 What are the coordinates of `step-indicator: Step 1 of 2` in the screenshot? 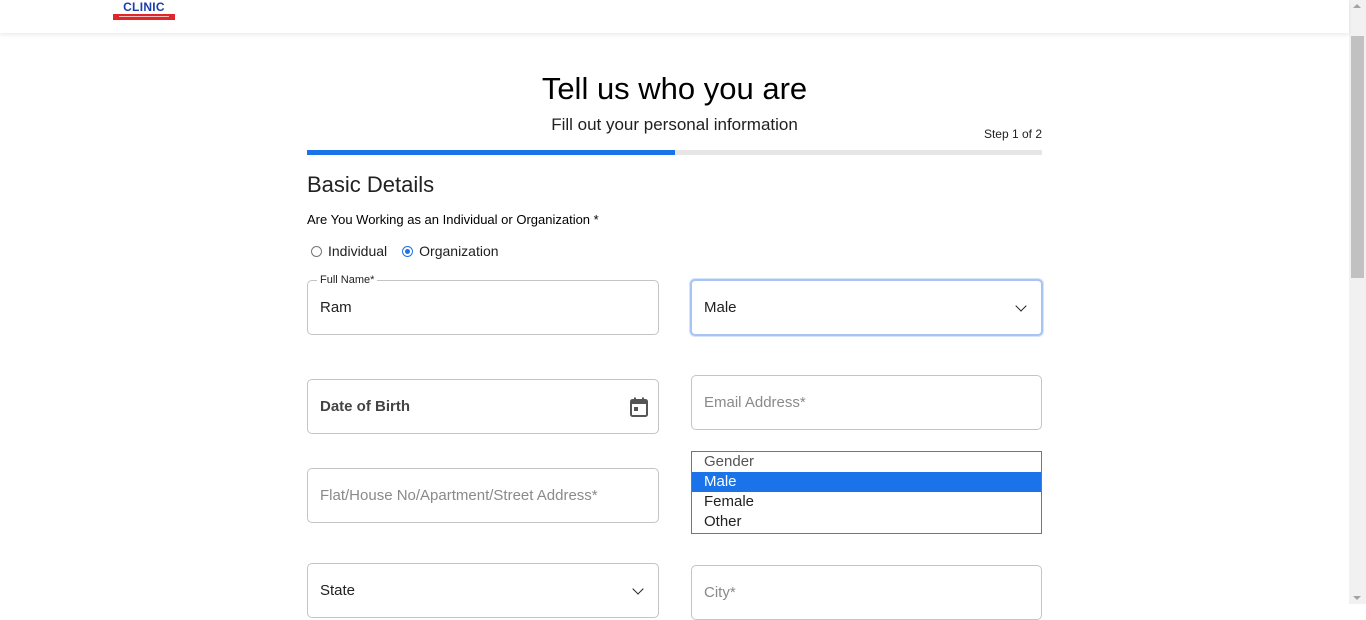 It's located at (1012, 134).